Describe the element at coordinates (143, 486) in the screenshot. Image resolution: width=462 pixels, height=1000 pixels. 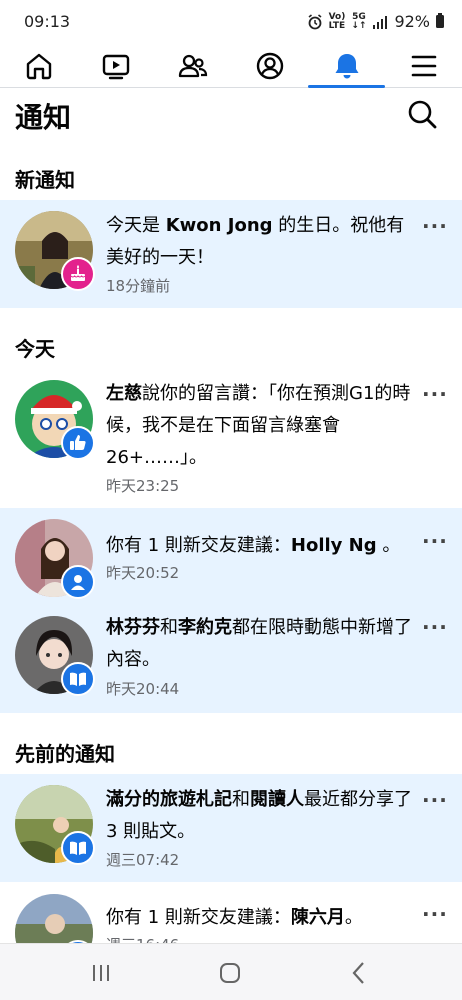
I see `notification-time: 昨天23:25` at that location.